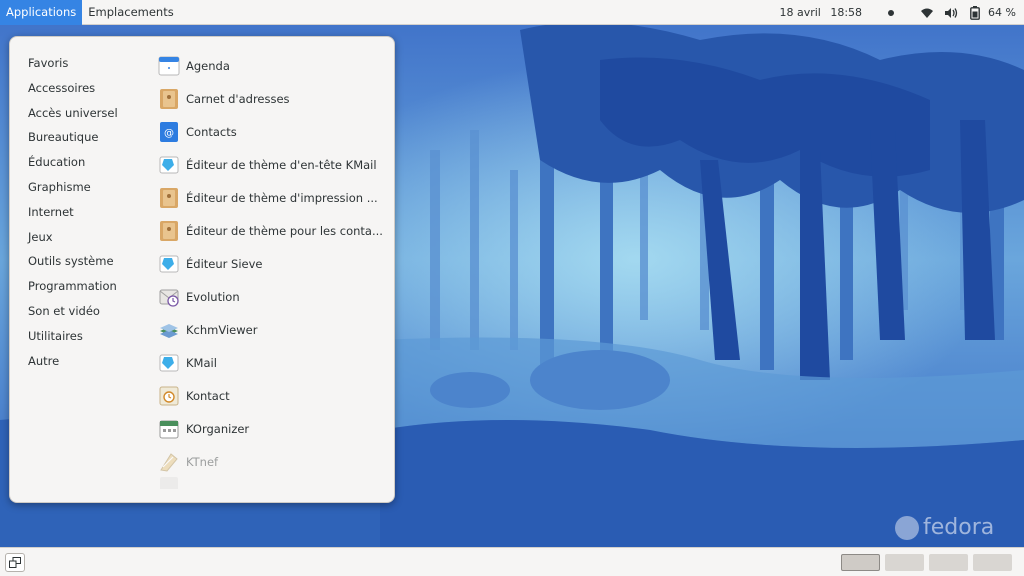 The height and width of the screenshot is (576, 1024). Describe the element at coordinates (951, 13) in the screenshot. I see `volume-icon` at that location.